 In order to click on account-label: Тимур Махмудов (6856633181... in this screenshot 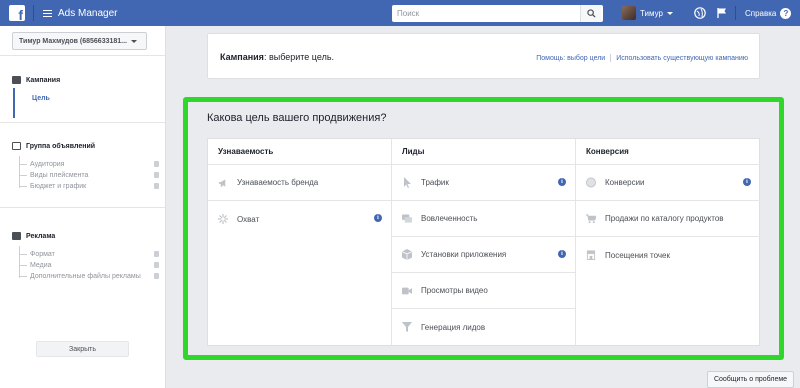, I will do `click(73, 41)`.